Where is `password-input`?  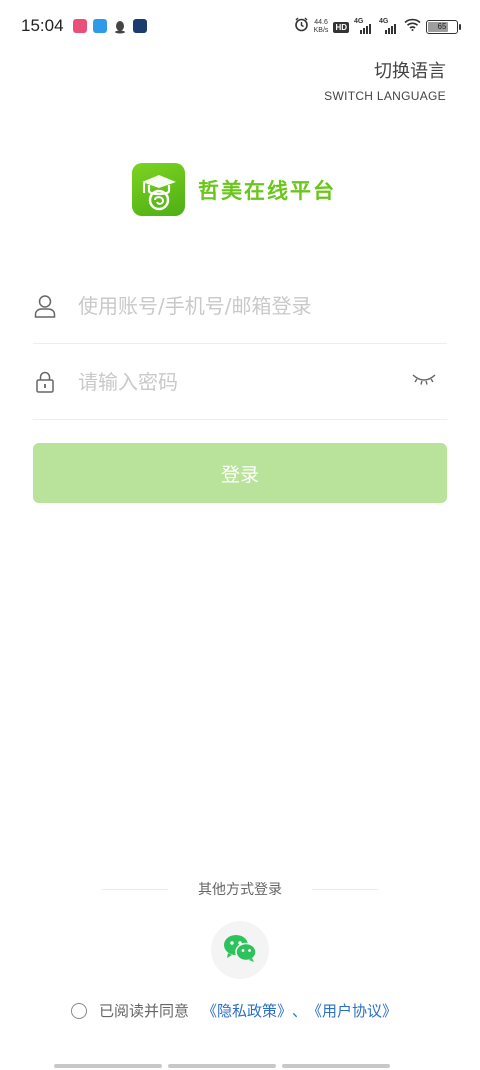
password-input is located at coordinates (238, 381).